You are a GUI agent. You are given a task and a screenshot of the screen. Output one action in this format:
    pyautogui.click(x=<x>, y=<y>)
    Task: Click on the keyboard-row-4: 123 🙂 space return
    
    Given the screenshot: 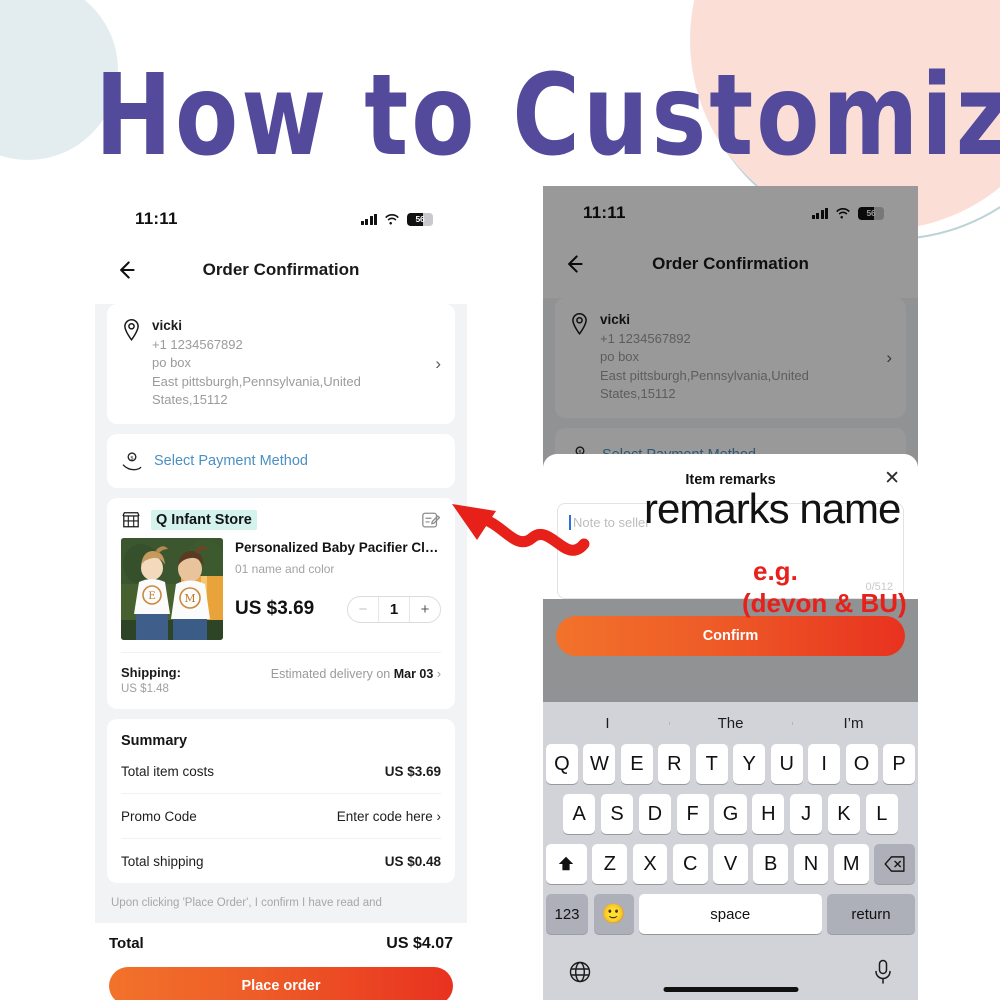 What is the action you would take?
    pyautogui.click(x=730, y=914)
    